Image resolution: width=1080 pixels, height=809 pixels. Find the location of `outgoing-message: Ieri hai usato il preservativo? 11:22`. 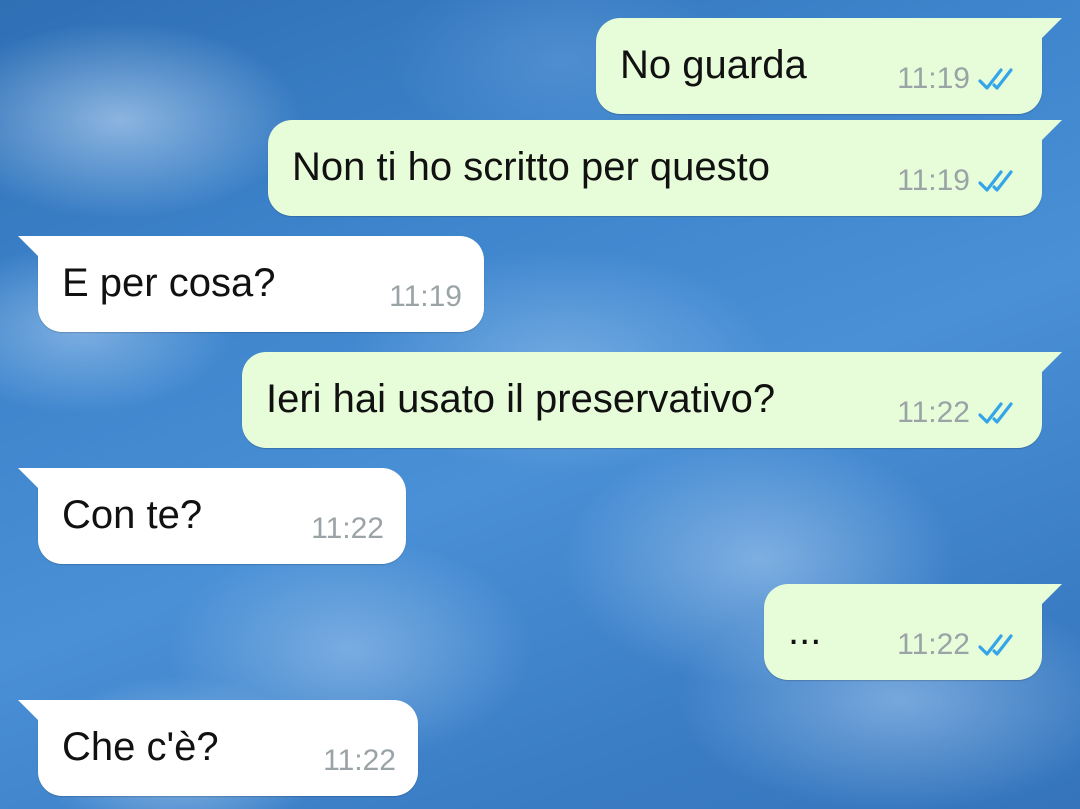

outgoing-message: Ieri hai usato il preservativo? 11:22 is located at coordinates (652, 400).